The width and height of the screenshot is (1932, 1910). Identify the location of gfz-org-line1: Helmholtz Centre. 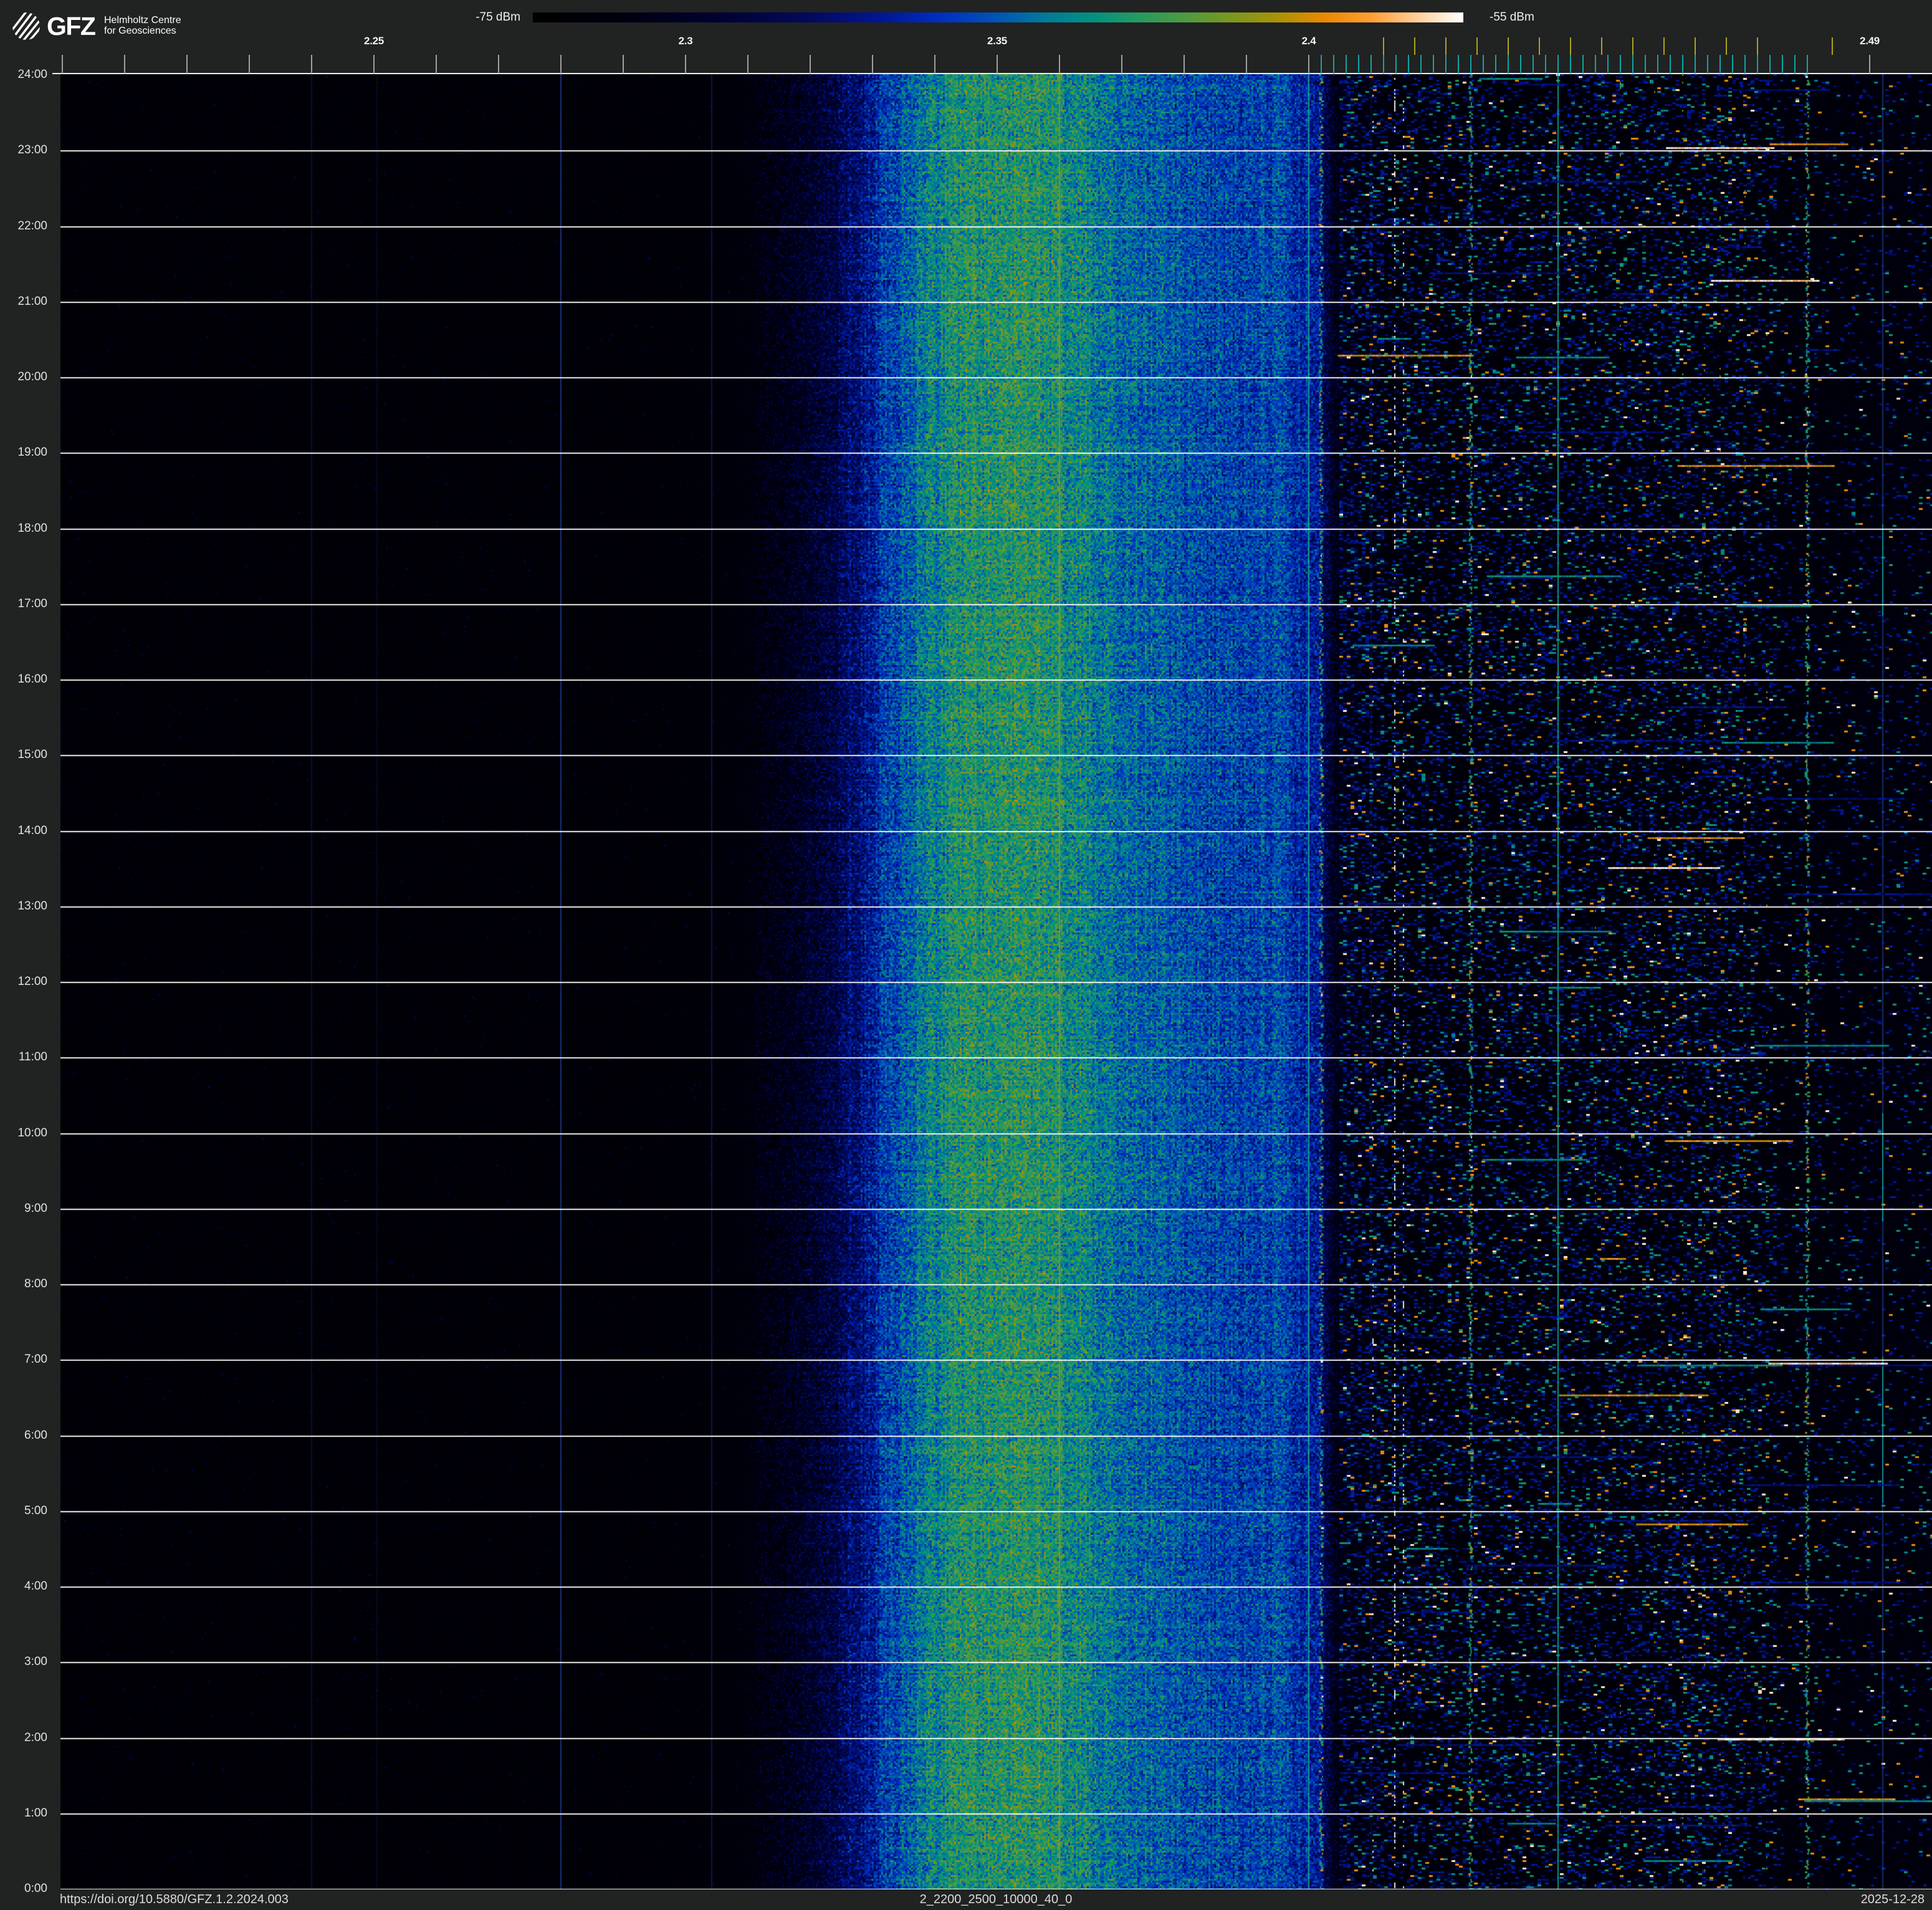
(142, 20).